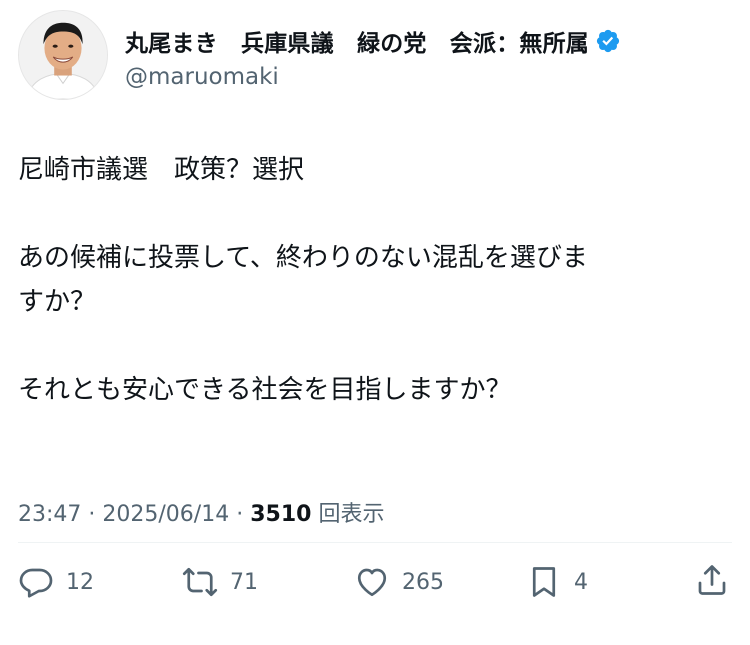 Image resolution: width=750 pixels, height=645 pixels. What do you see at coordinates (220, 582) in the screenshot?
I see `repost-button: 71` at bounding box center [220, 582].